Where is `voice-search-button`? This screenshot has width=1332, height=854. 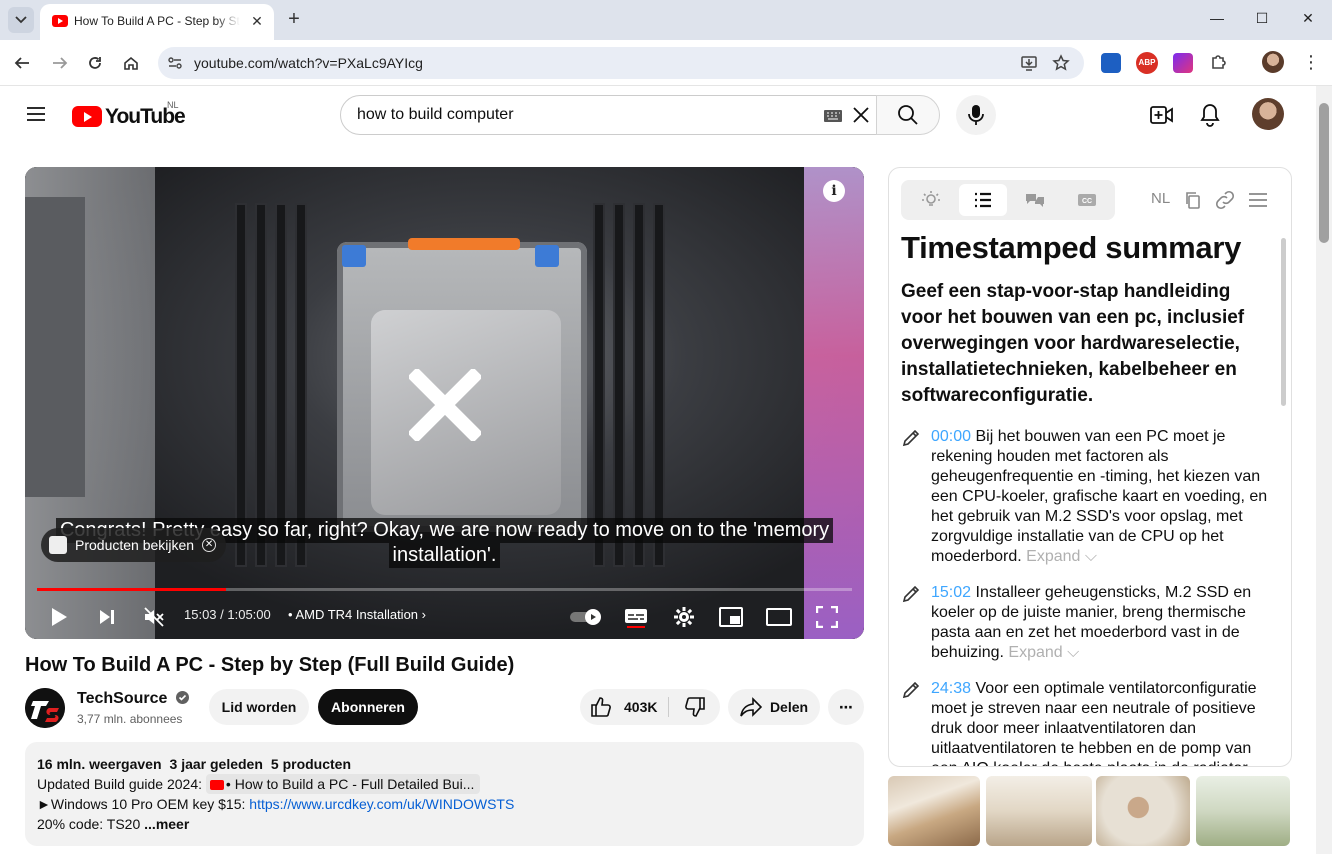 voice-search-button is located at coordinates (976, 115).